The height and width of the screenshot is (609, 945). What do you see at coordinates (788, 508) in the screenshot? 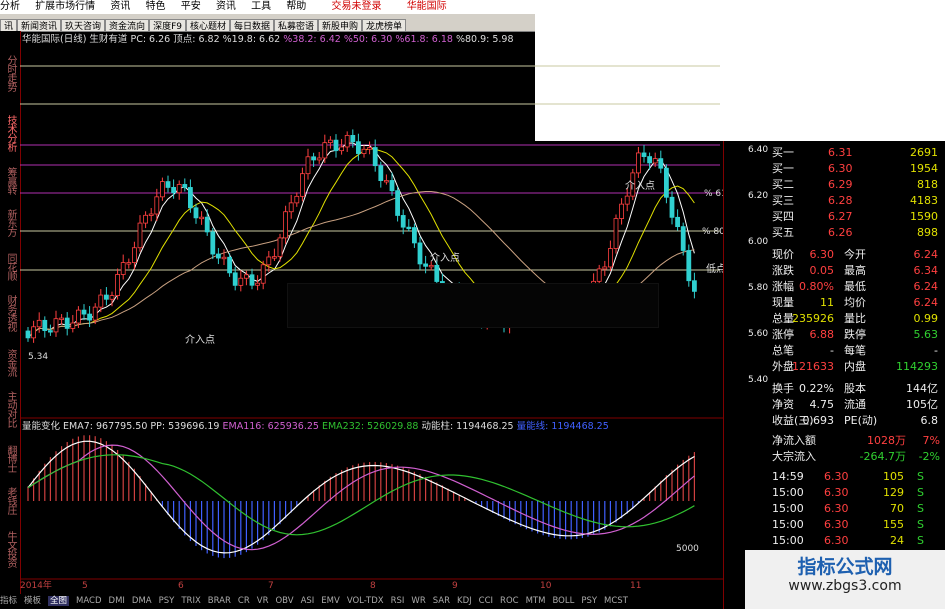
I see `tick-time: 15:00` at bounding box center [788, 508].